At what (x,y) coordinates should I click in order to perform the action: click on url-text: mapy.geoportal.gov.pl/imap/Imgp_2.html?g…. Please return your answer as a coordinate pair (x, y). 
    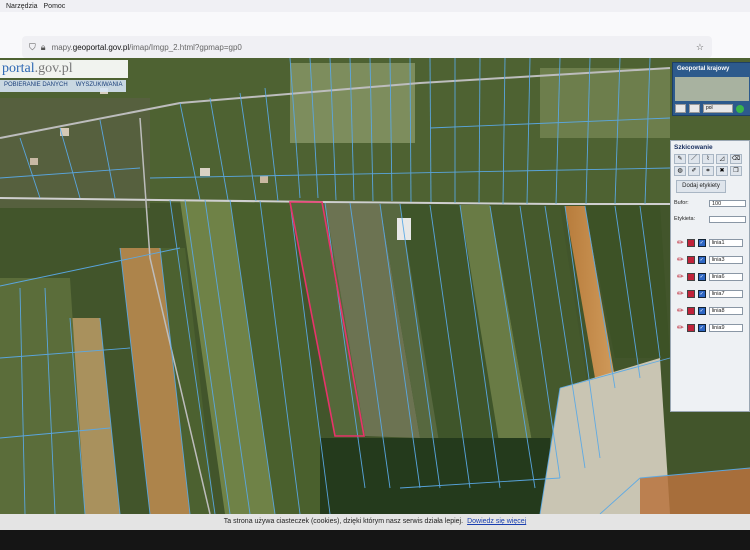
    Looking at the image, I should click on (147, 47).